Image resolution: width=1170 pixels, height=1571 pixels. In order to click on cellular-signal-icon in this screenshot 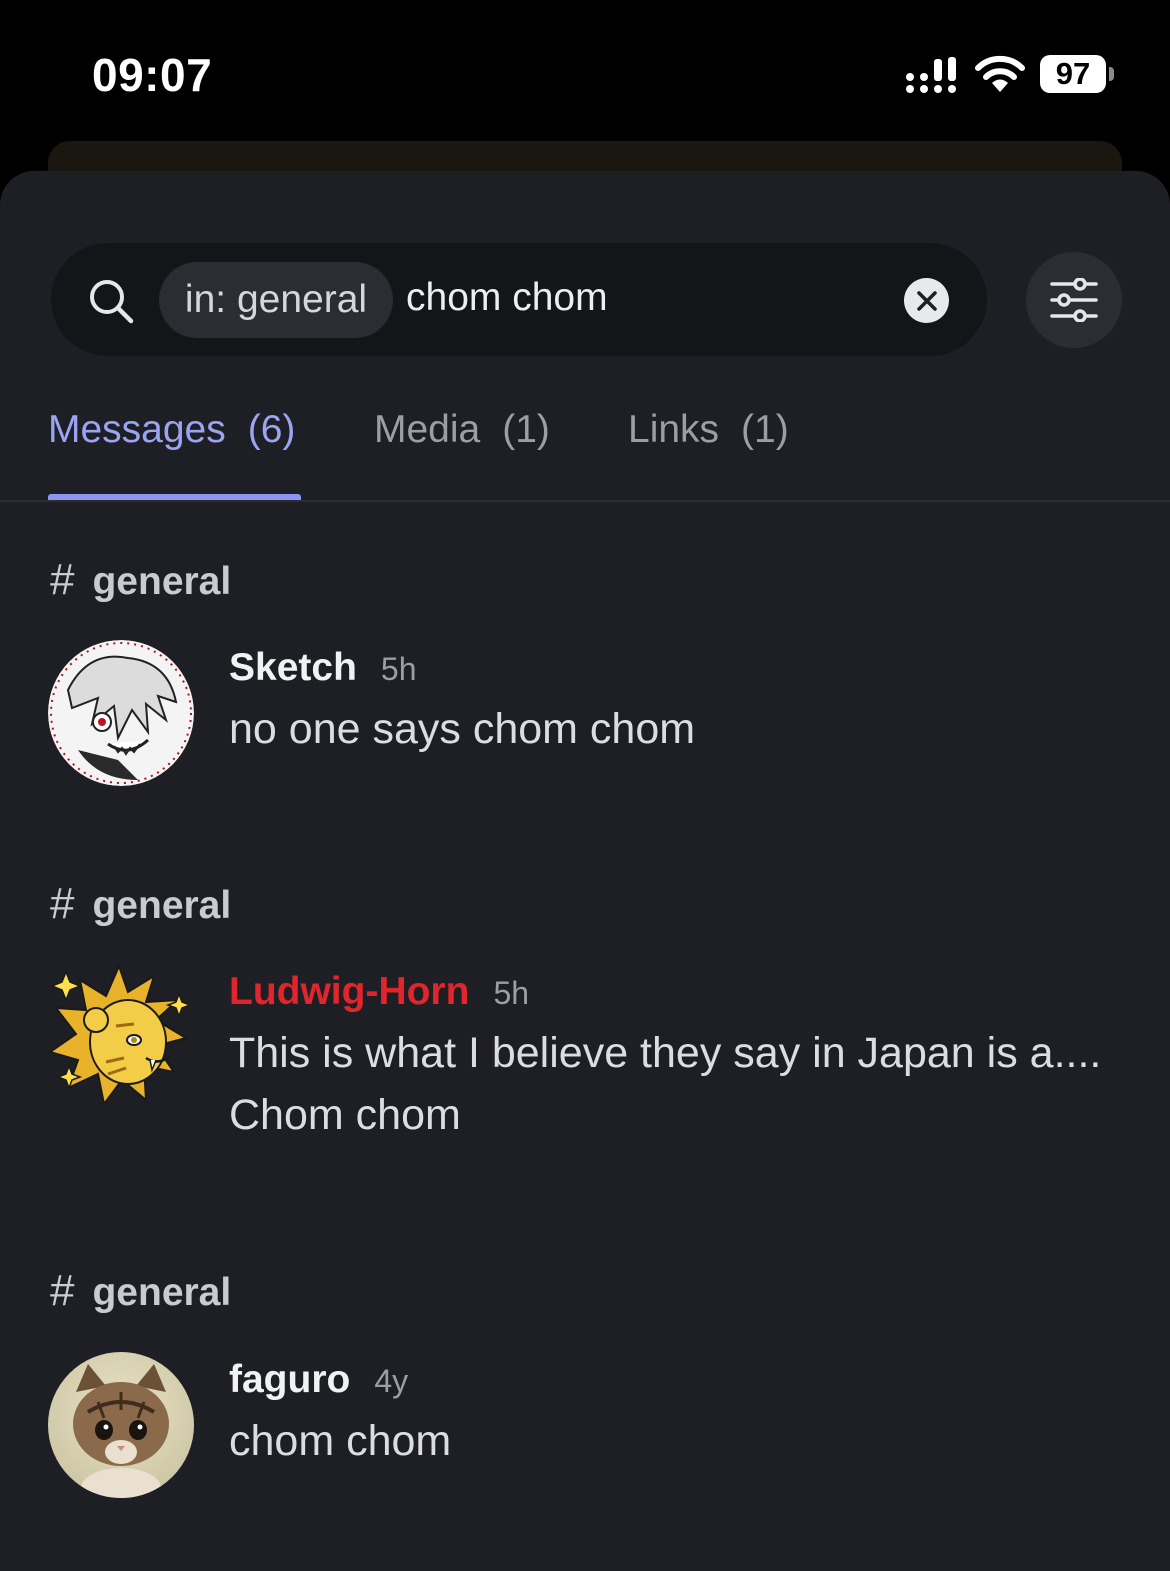, I will do `click(931, 75)`.